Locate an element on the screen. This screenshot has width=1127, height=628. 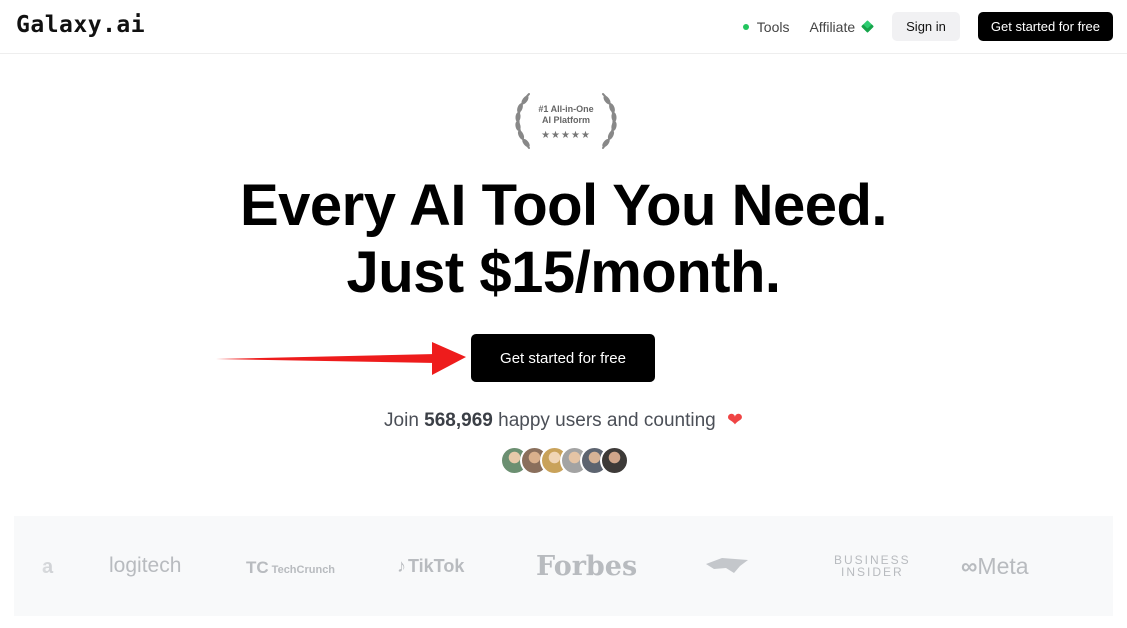
nav-tools-label: Tools is located at coordinates (773, 26).